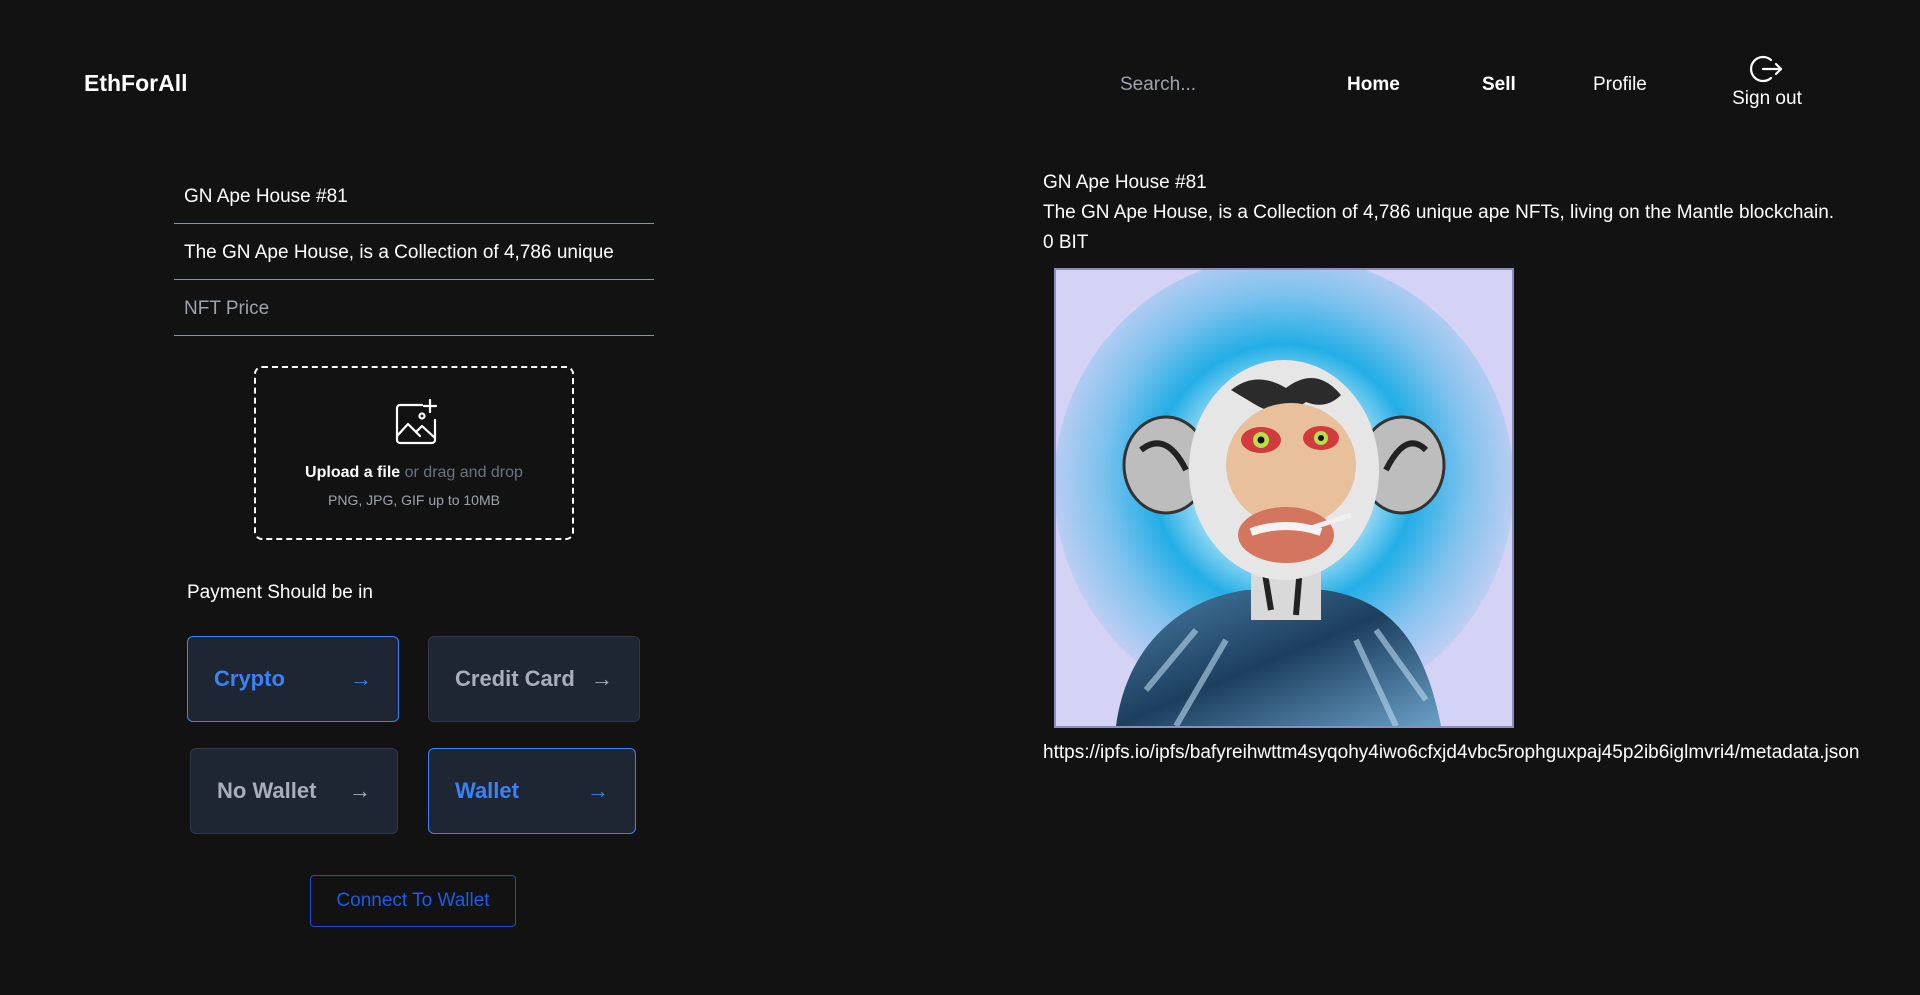  I want to click on upload-instructions: Upload a file or drag and drop, so click(414, 473).